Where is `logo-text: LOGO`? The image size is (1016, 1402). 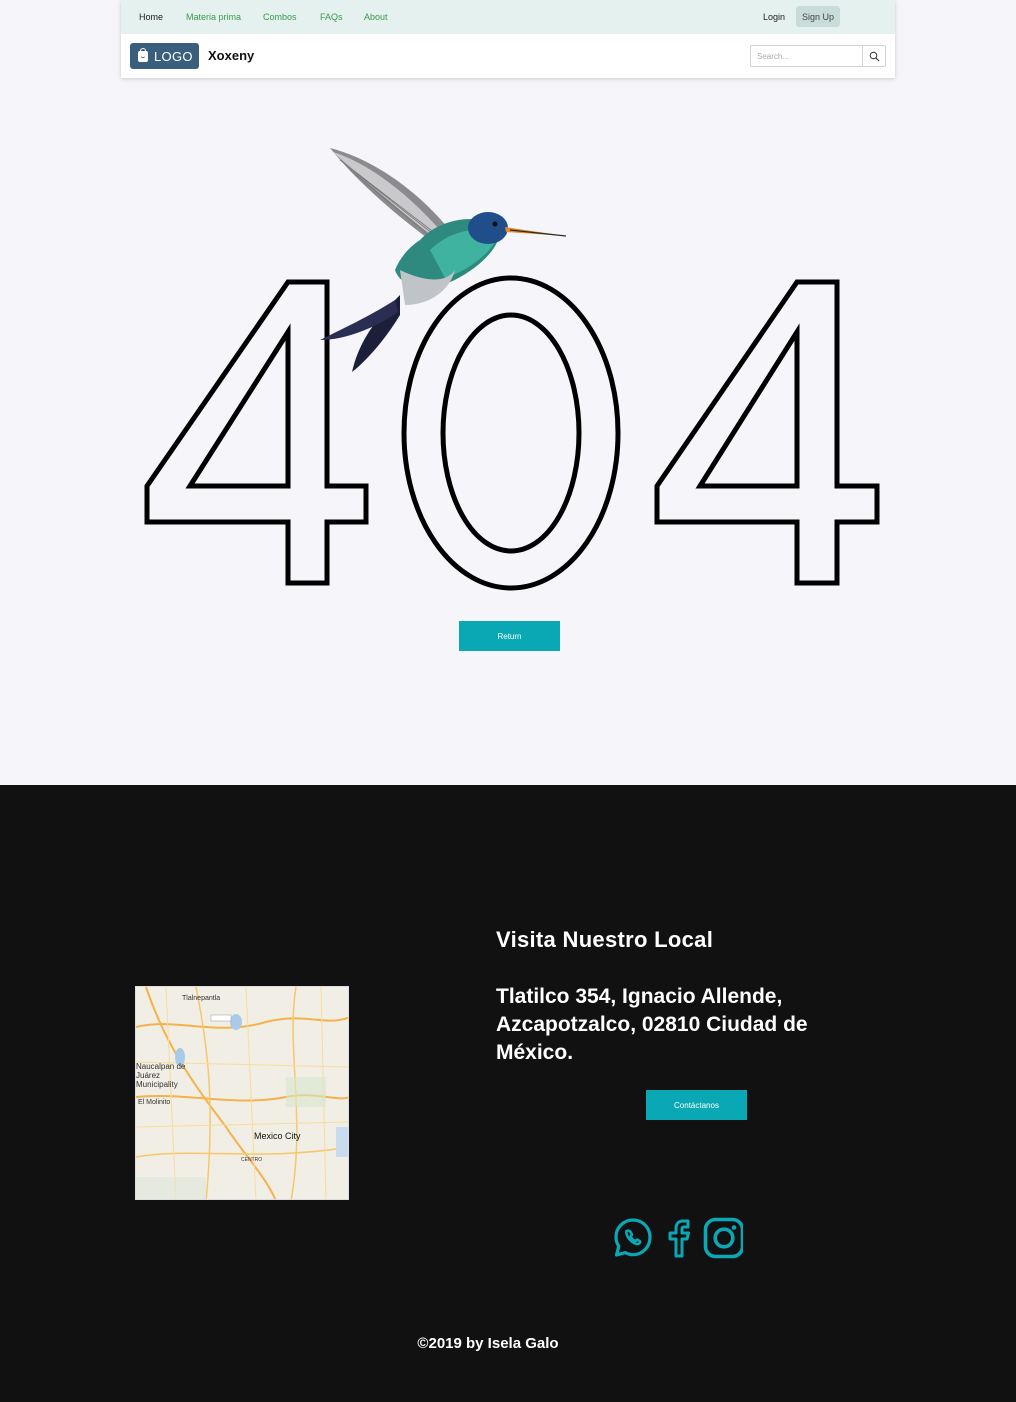 logo-text: LOGO is located at coordinates (173, 56).